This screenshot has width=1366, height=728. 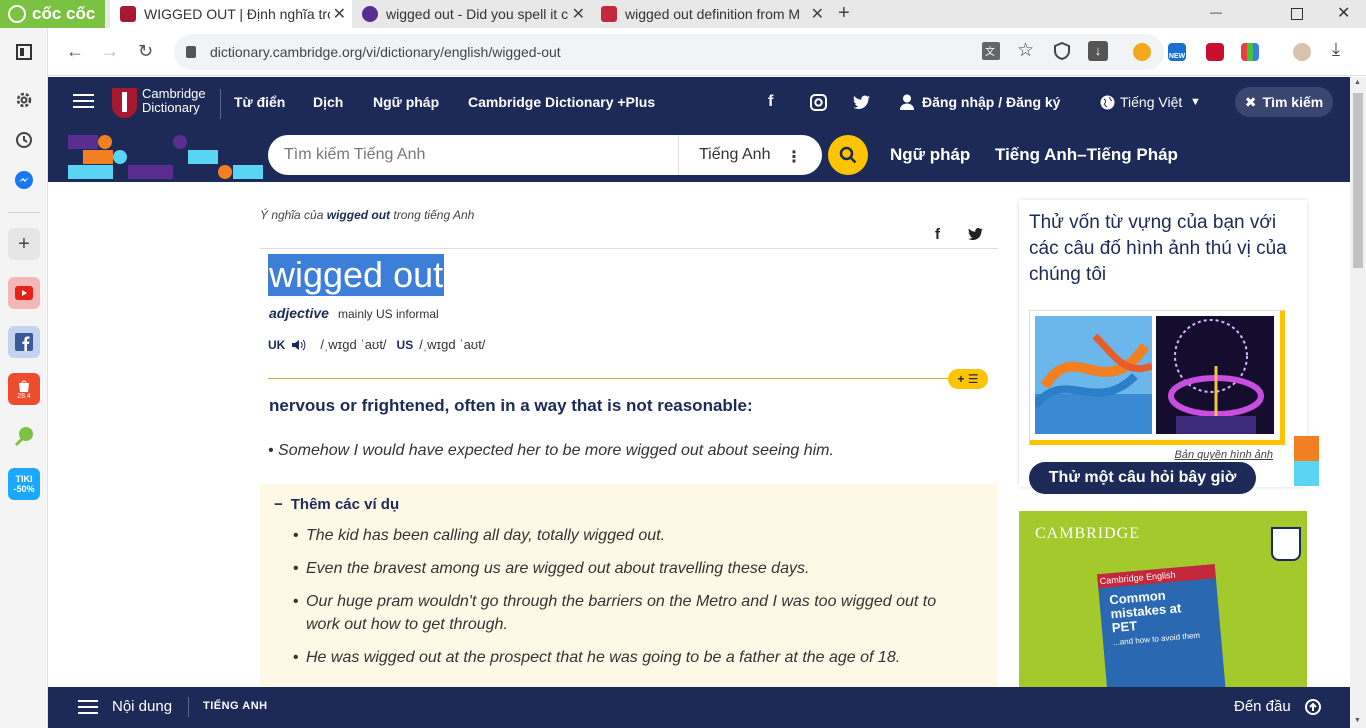 I want to click on svg-text: 文, so click(x=990, y=51).